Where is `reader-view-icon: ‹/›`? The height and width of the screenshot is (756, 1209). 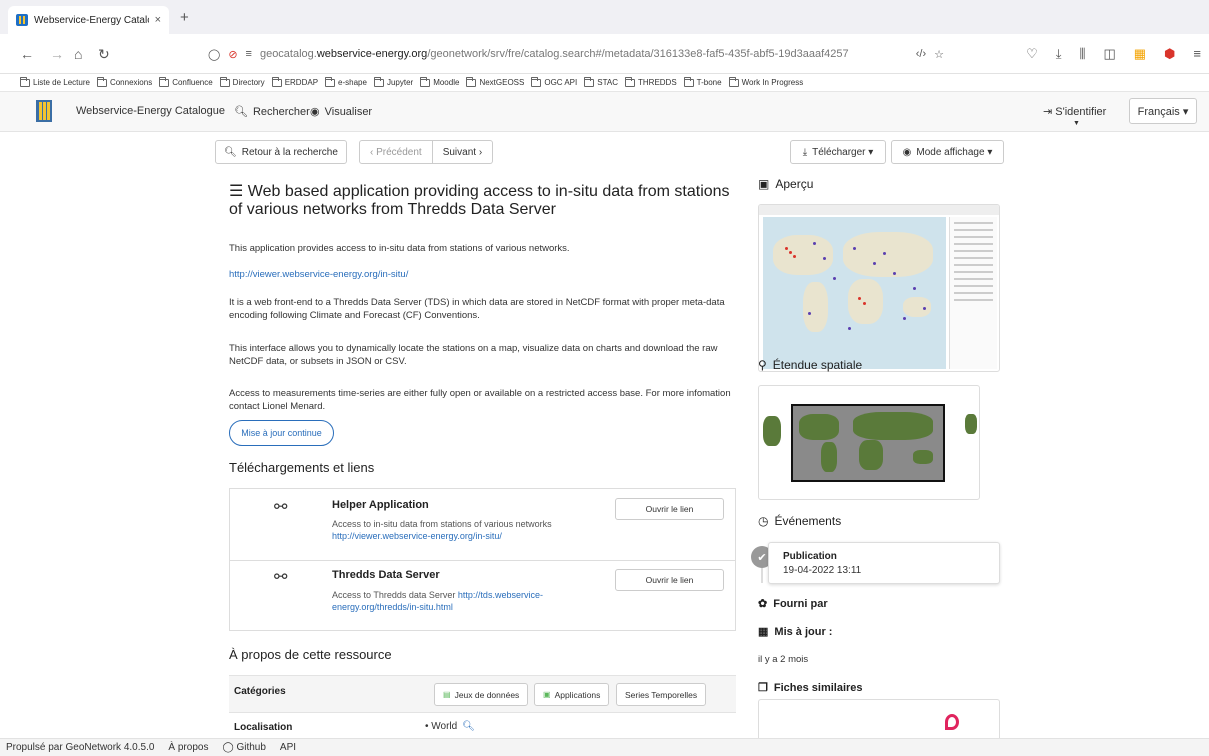
reader-view-icon: ‹/› is located at coordinates (921, 54).